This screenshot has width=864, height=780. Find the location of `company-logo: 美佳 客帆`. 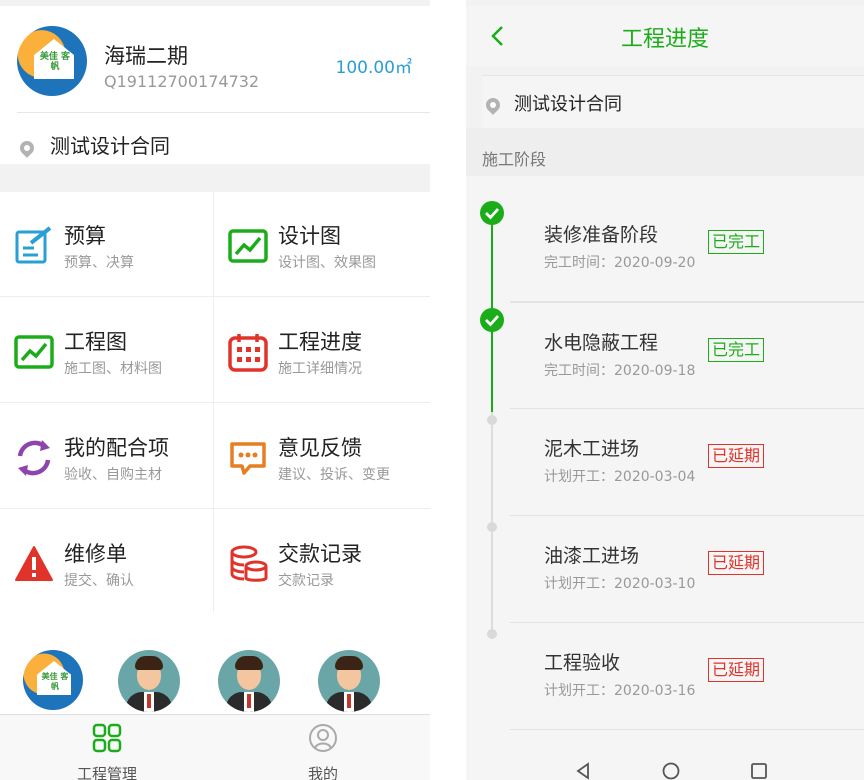

company-logo: 美佳 客帆 is located at coordinates (52, 61).